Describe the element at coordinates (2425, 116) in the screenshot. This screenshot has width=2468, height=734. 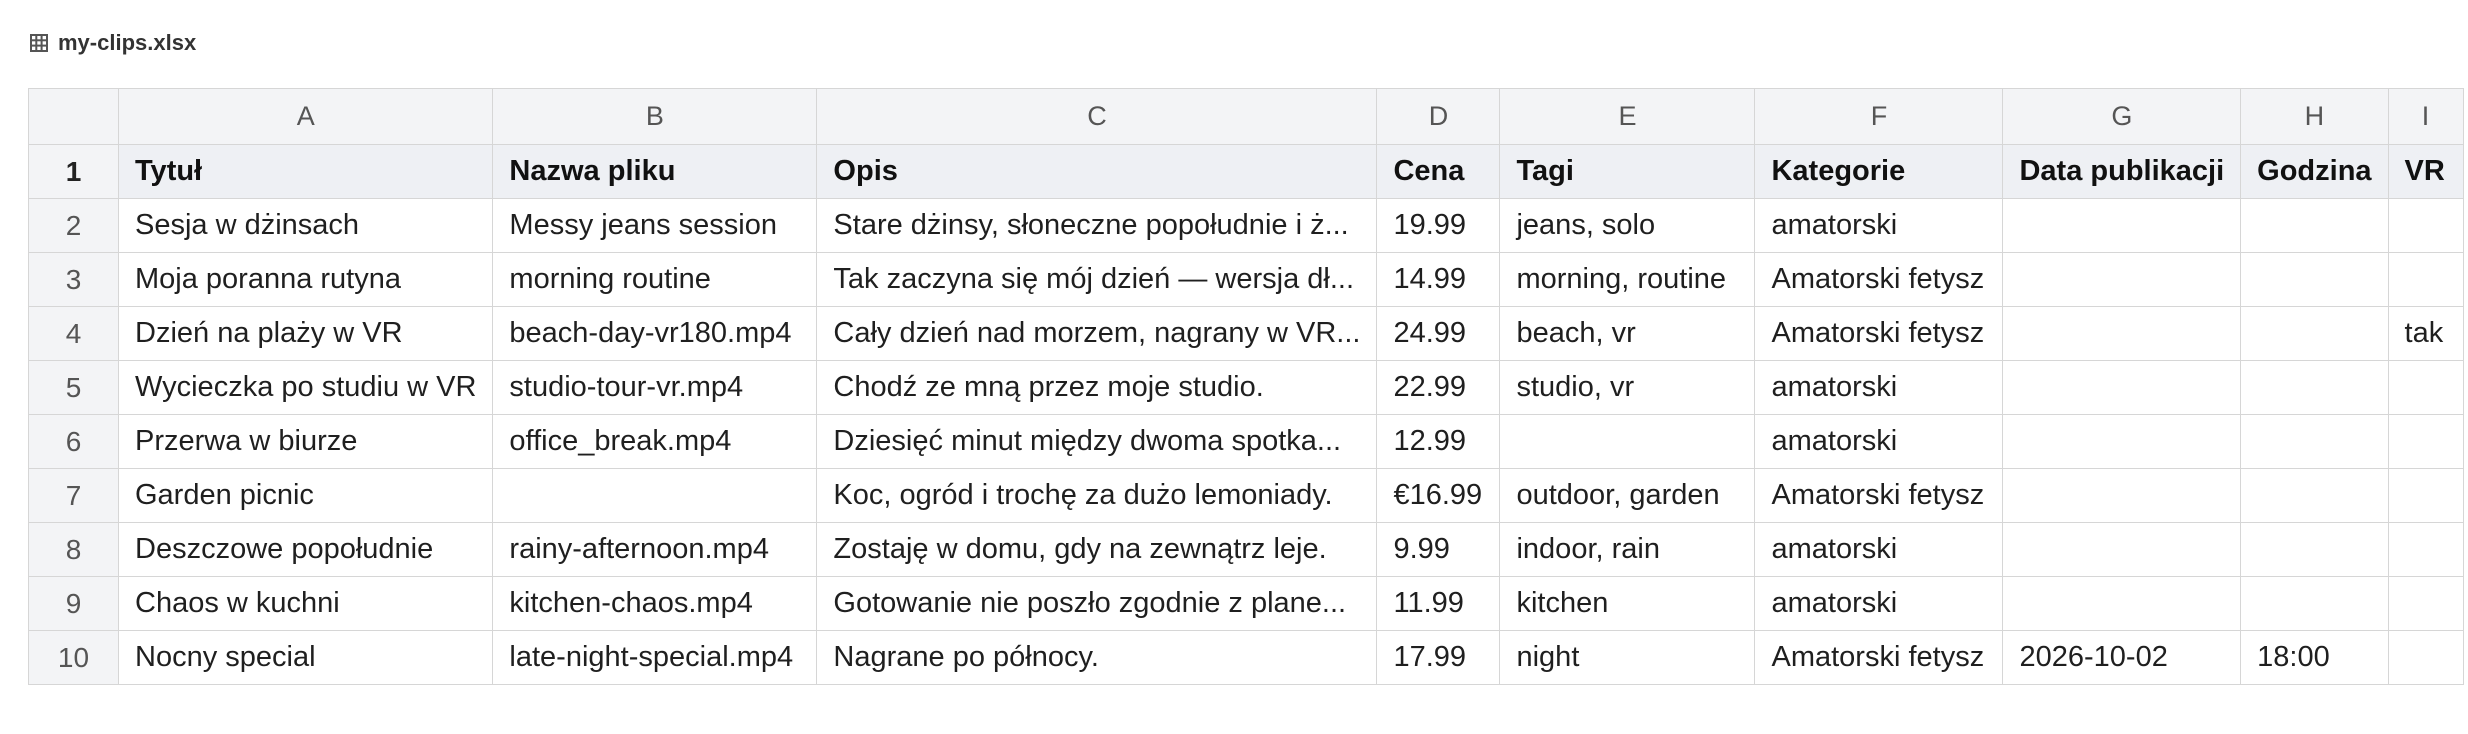
I see `column-header-i: I` at that location.